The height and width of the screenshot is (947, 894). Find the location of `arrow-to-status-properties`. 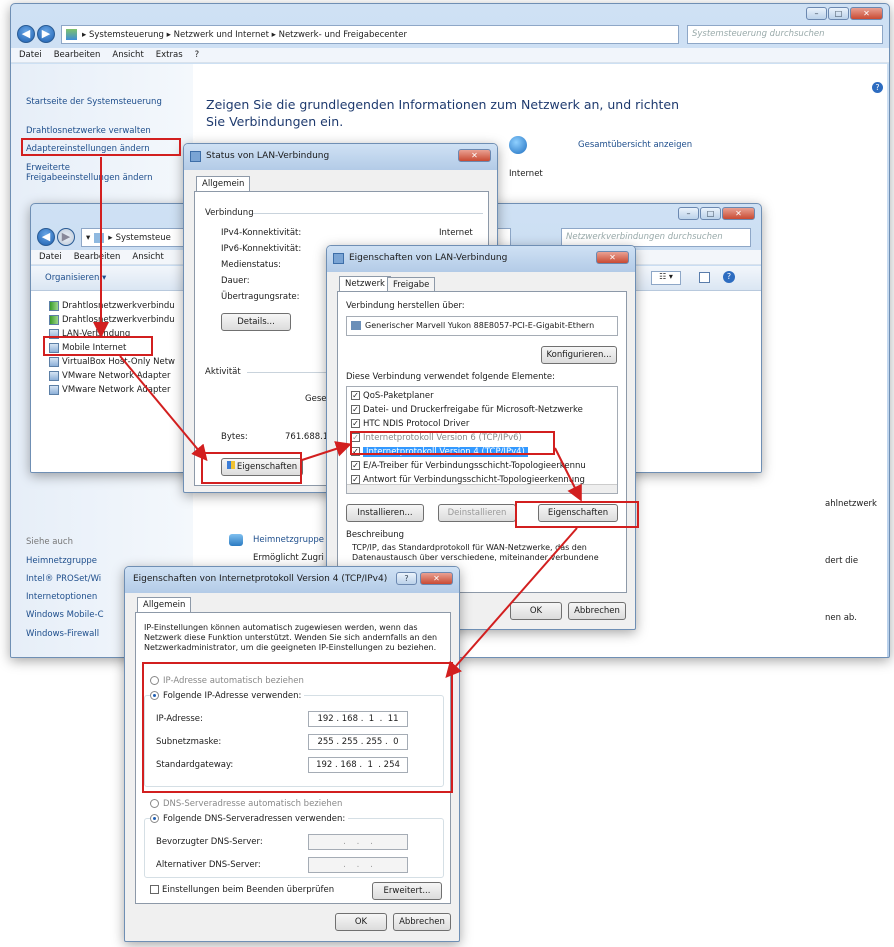

arrow-to-status-properties is located at coordinates (163, 408).